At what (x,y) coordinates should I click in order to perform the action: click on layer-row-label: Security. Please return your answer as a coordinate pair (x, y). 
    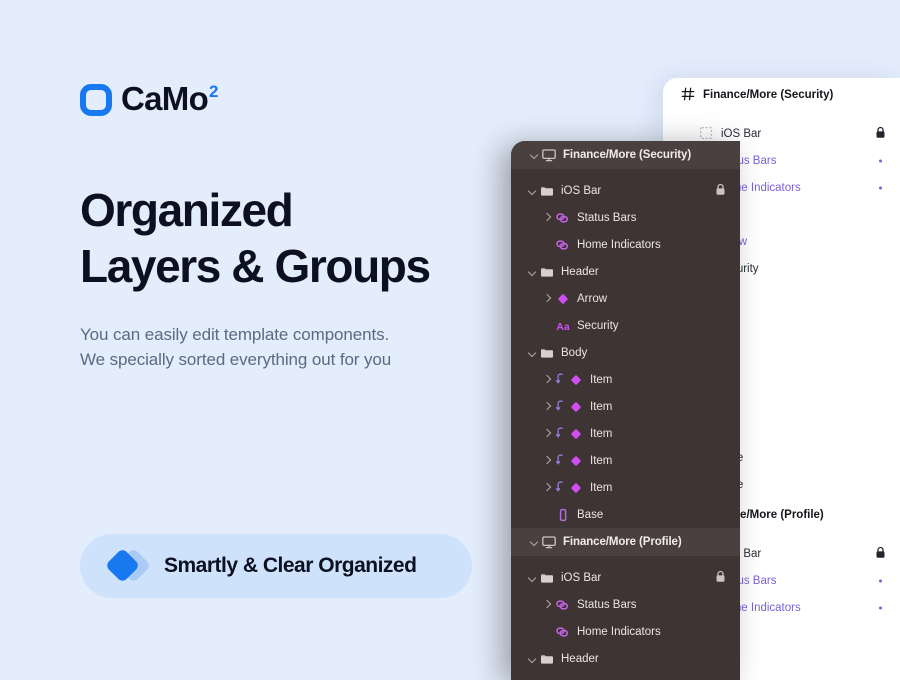
    Looking at the image, I should click on (598, 325).